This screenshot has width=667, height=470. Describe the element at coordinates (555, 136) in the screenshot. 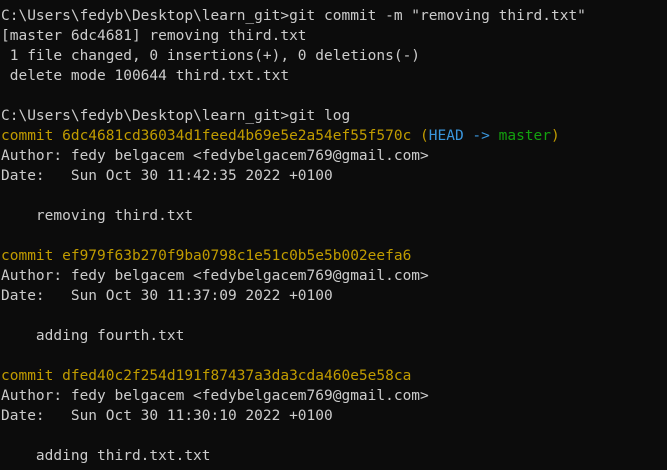

I see `ref-close: )` at that location.